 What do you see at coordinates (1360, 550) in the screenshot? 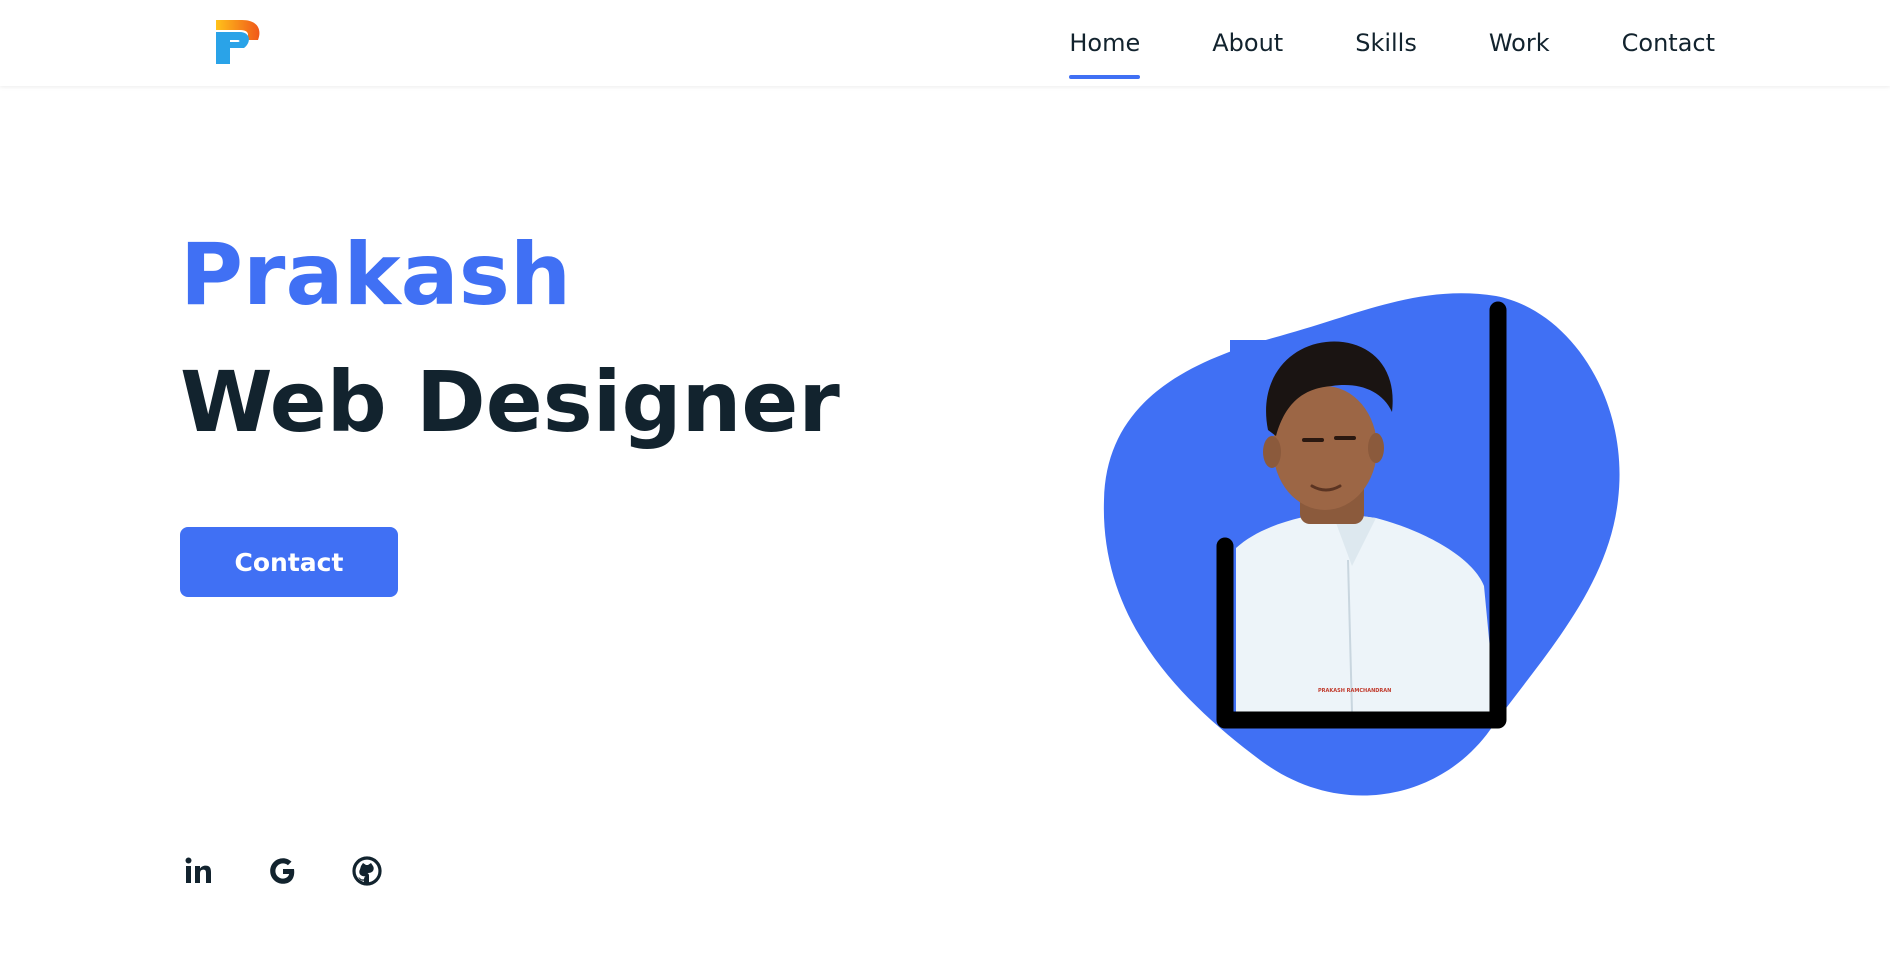
I see `hero-image: PRAKASH RAMCHANDRAN` at bounding box center [1360, 550].